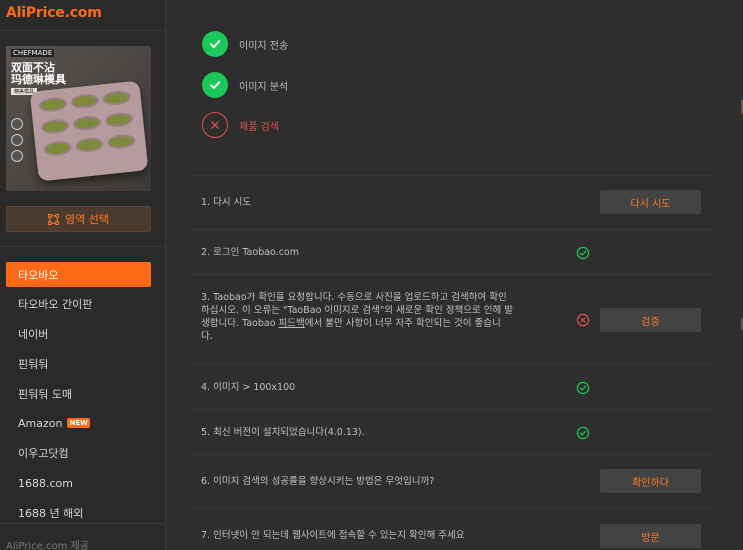 The width and height of the screenshot is (743, 550). Describe the element at coordinates (78, 363) in the screenshot. I see `menu-item-pinduoduo: 핀둬둬` at that location.